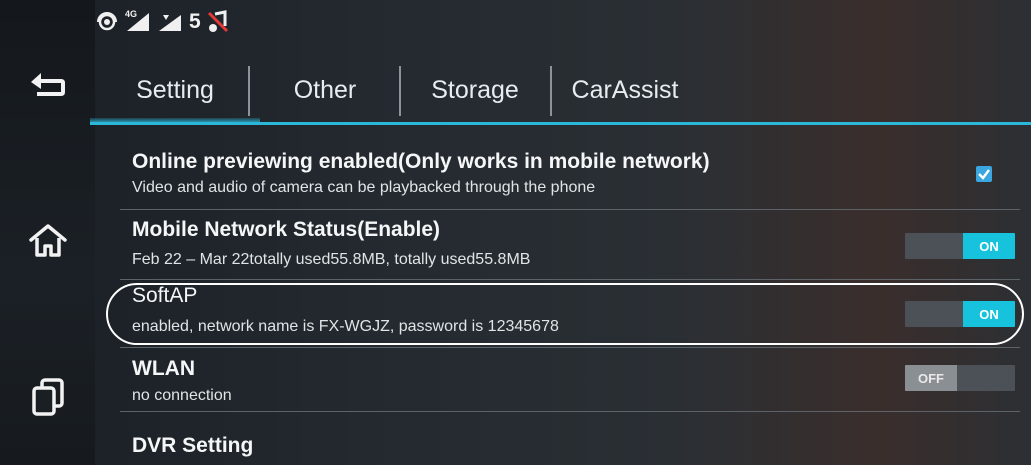 This screenshot has width=1031, height=465. I want to click on tab-setting: Setting, so click(175, 90).